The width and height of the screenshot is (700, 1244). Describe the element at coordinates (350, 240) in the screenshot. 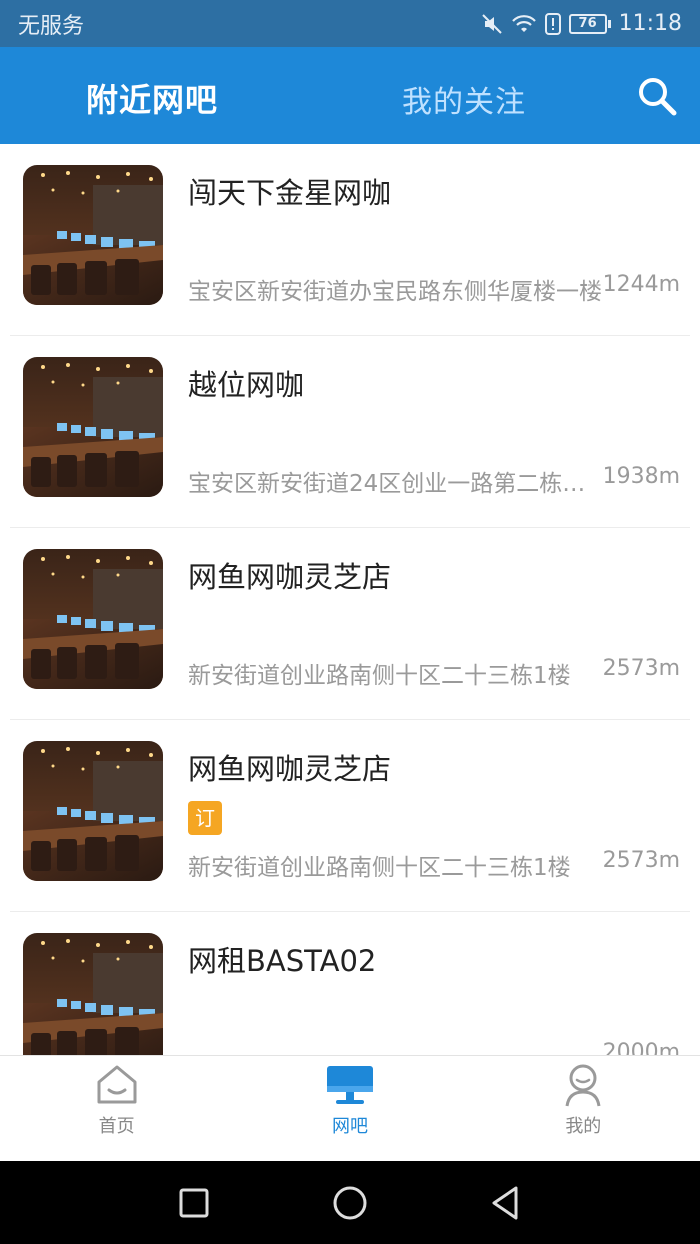

I see `list-item: 闯天下金星网咖 宝安区新安街道办宝民路东侧华厦楼一楼 1244m` at that location.